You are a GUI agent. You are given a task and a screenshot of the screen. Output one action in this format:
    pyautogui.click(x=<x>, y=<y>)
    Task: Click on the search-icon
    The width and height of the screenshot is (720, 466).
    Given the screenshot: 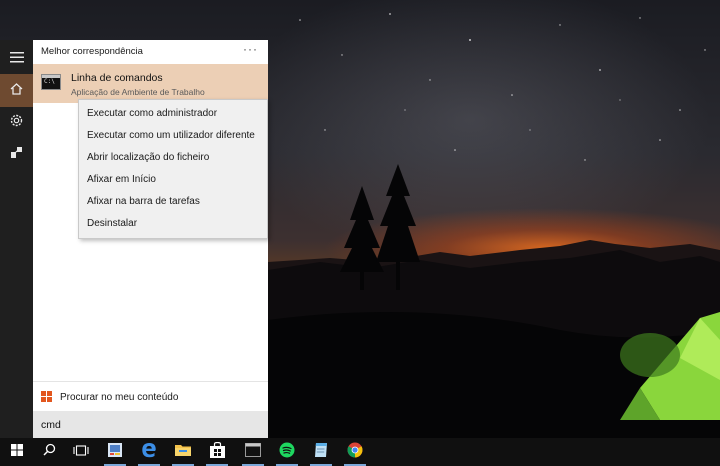 What is the action you would take?
    pyautogui.click(x=49, y=452)
    